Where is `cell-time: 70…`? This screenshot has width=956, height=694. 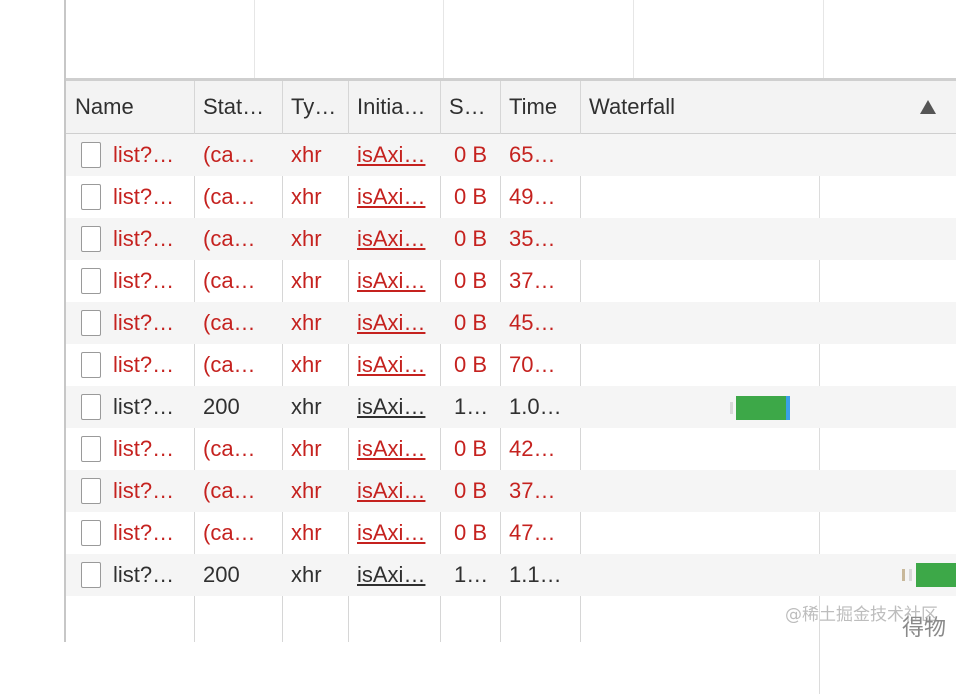 cell-time: 70… is located at coordinates (532, 364).